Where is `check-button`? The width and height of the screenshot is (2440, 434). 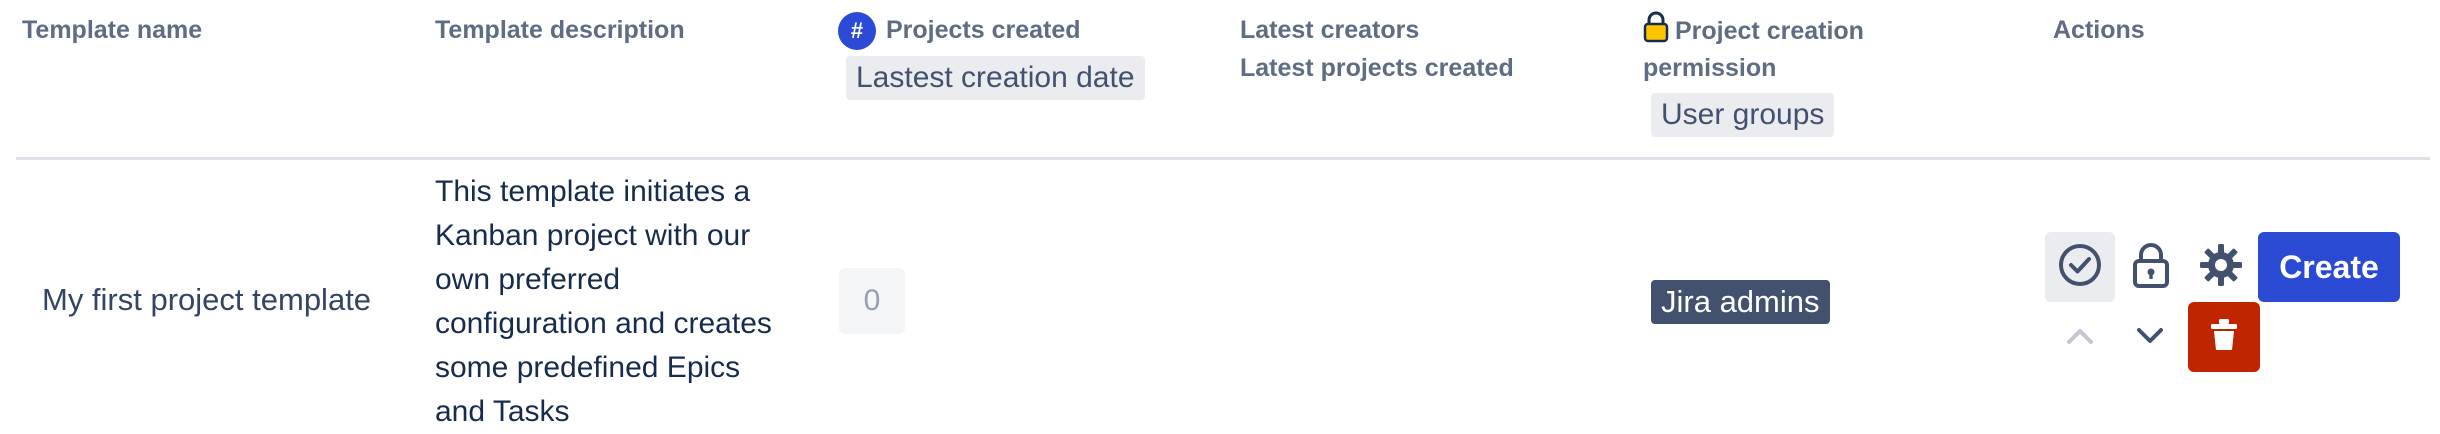
check-button is located at coordinates (2080, 267).